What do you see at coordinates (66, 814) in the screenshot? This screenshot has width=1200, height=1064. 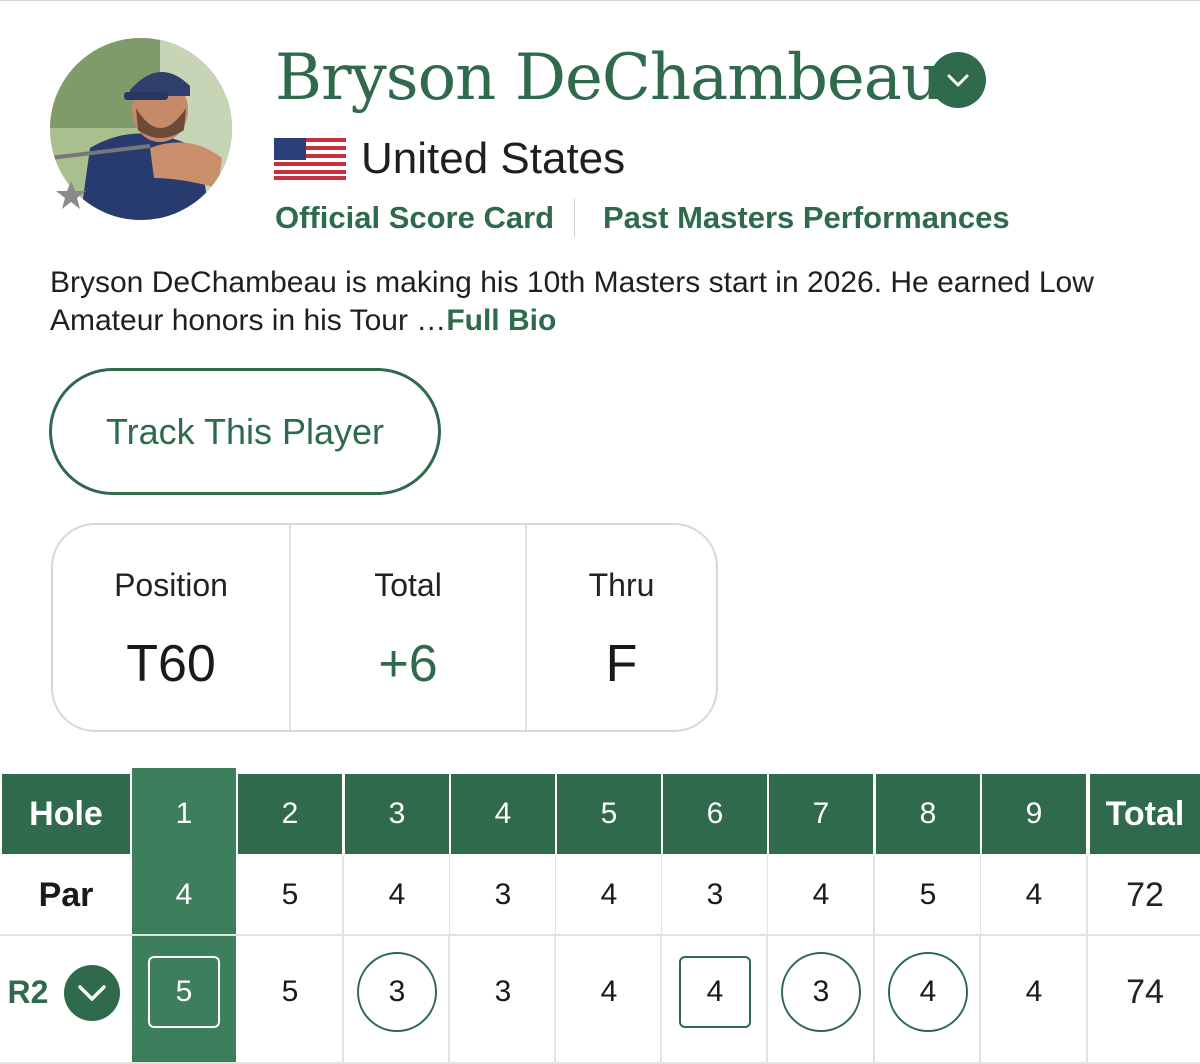 I see `hole-header-label: Hole` at bounding box center [66, 814].